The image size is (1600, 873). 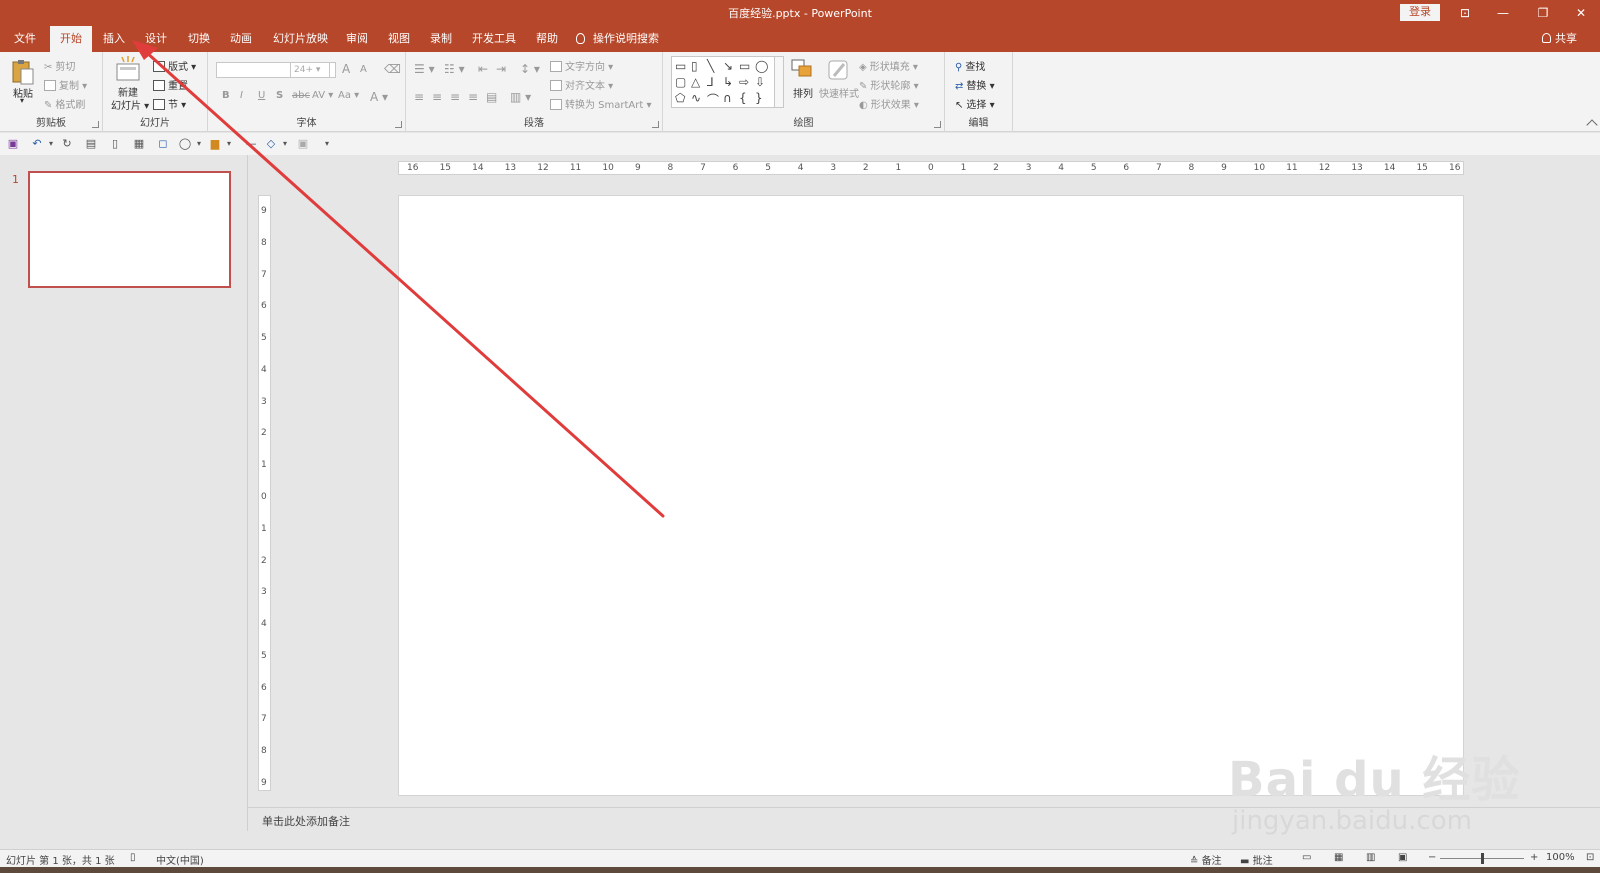 What do you see at coordinates (1306, 857) in the screenshot?
I see `normal-view-icon: ▭` at bounding box center [1306, 857].